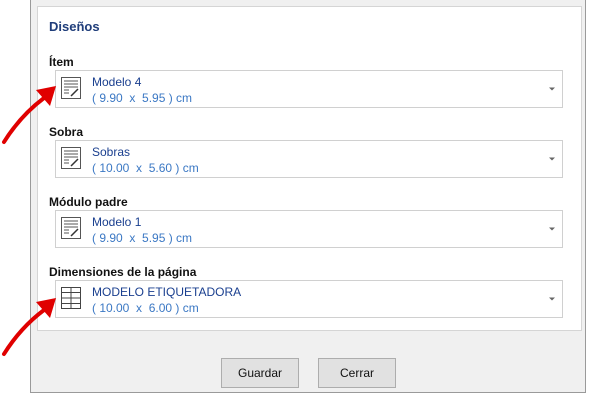 This screenshot has height=395, width=589. What do you see at coordinates (111, 152) in the screenshot?
I see `leftover-name: Sobras` at bounding box center [111, 152].